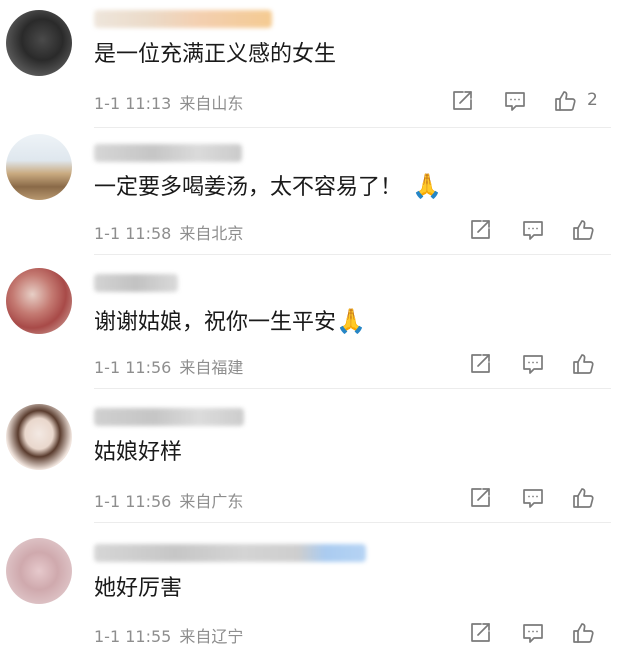 The height and width of the screenshot is (668, 629). Describe the element at coordinates (133, 636) in the screenshot. I see `comment-date: 1-1 11:55` at that location.